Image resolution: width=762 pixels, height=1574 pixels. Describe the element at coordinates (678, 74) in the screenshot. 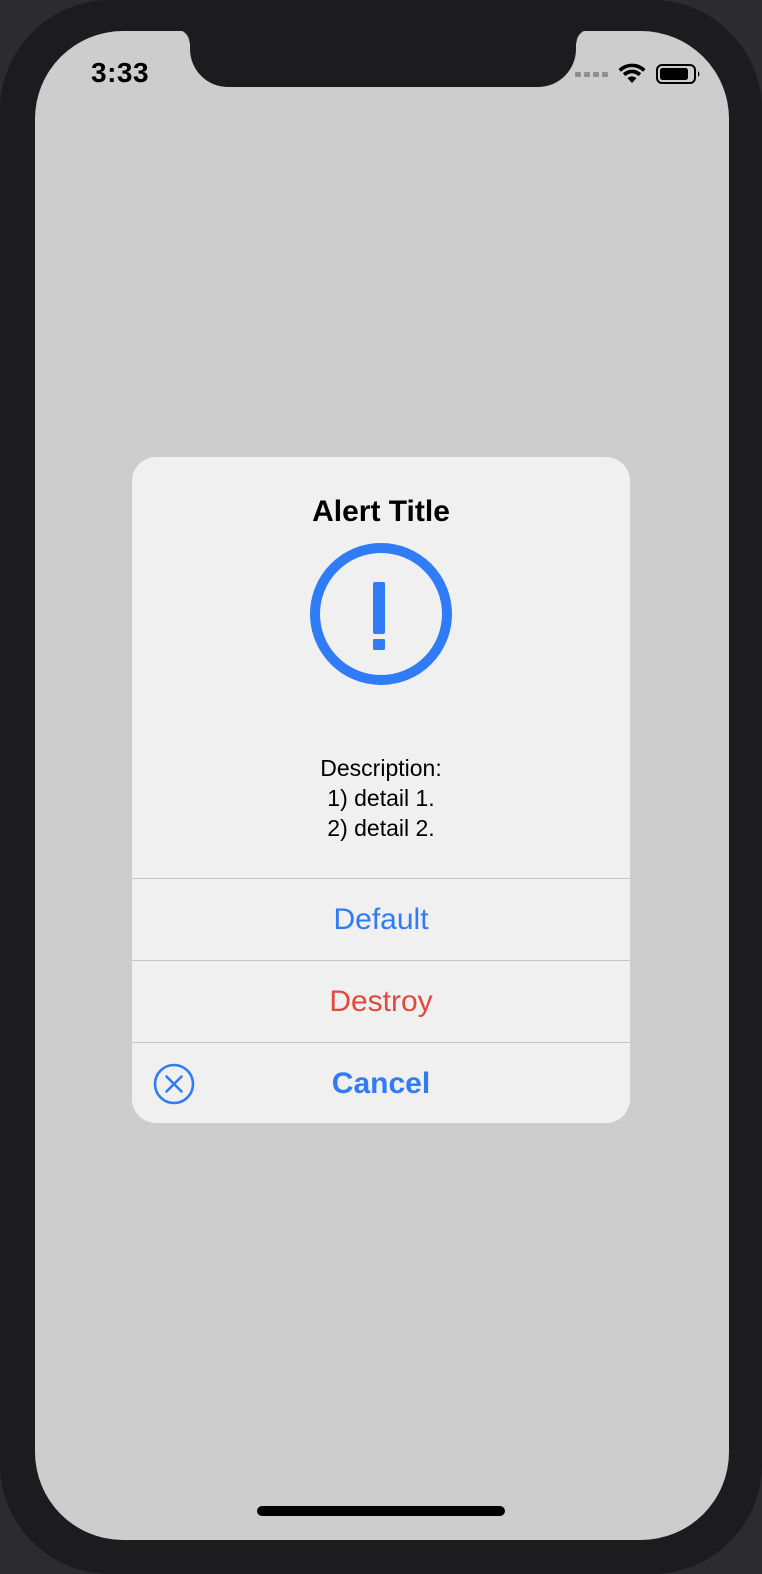

I see `battery-icon` at that location.